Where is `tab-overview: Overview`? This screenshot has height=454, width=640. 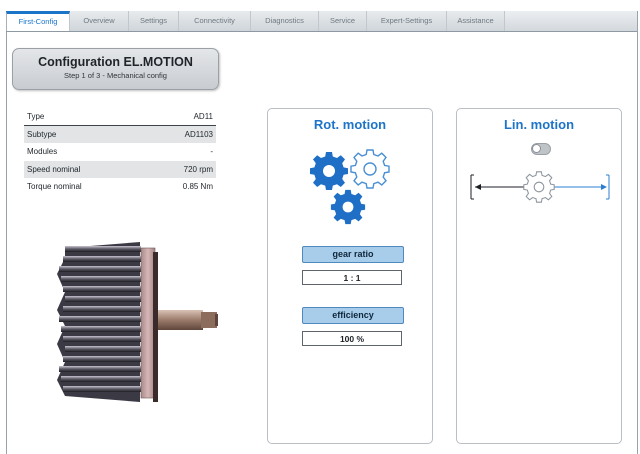
tab-overview: Overview is located at coordinates (99, 21).